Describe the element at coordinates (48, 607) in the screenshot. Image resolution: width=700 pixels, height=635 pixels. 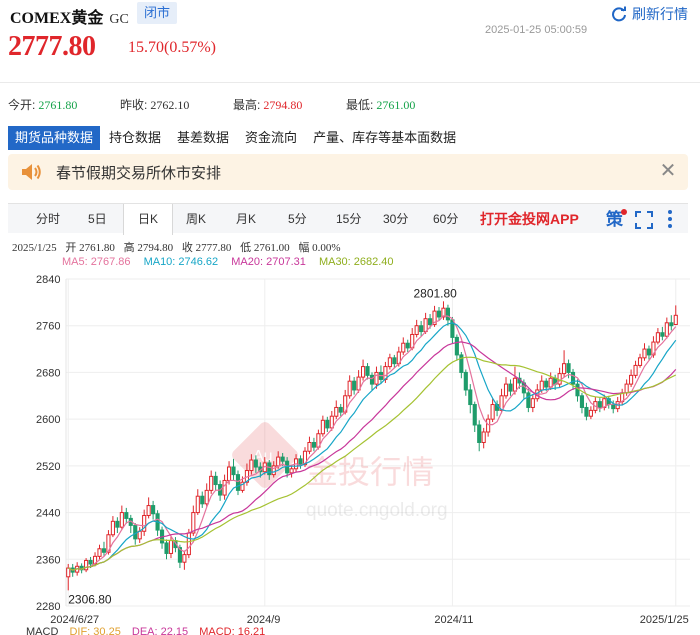
I see `y-tick-label: 2280` at that location.